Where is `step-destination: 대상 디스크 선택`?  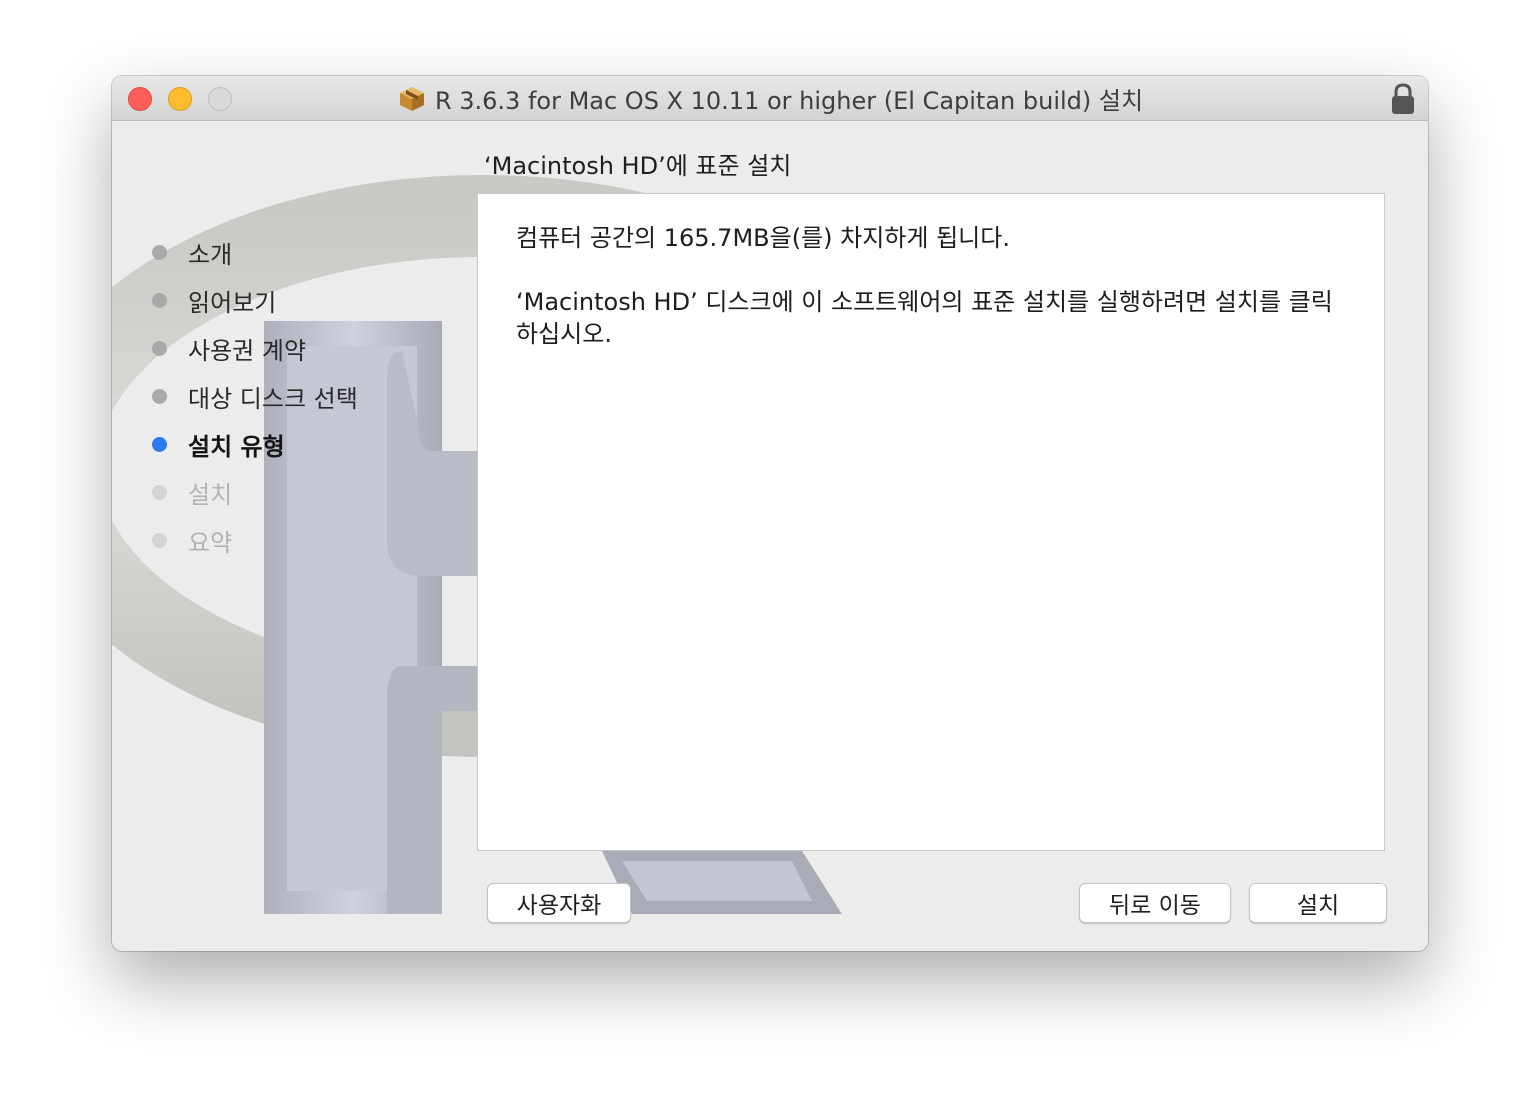 step-destination: 대상 디스크 선택 is located at coordinates (255, 396).